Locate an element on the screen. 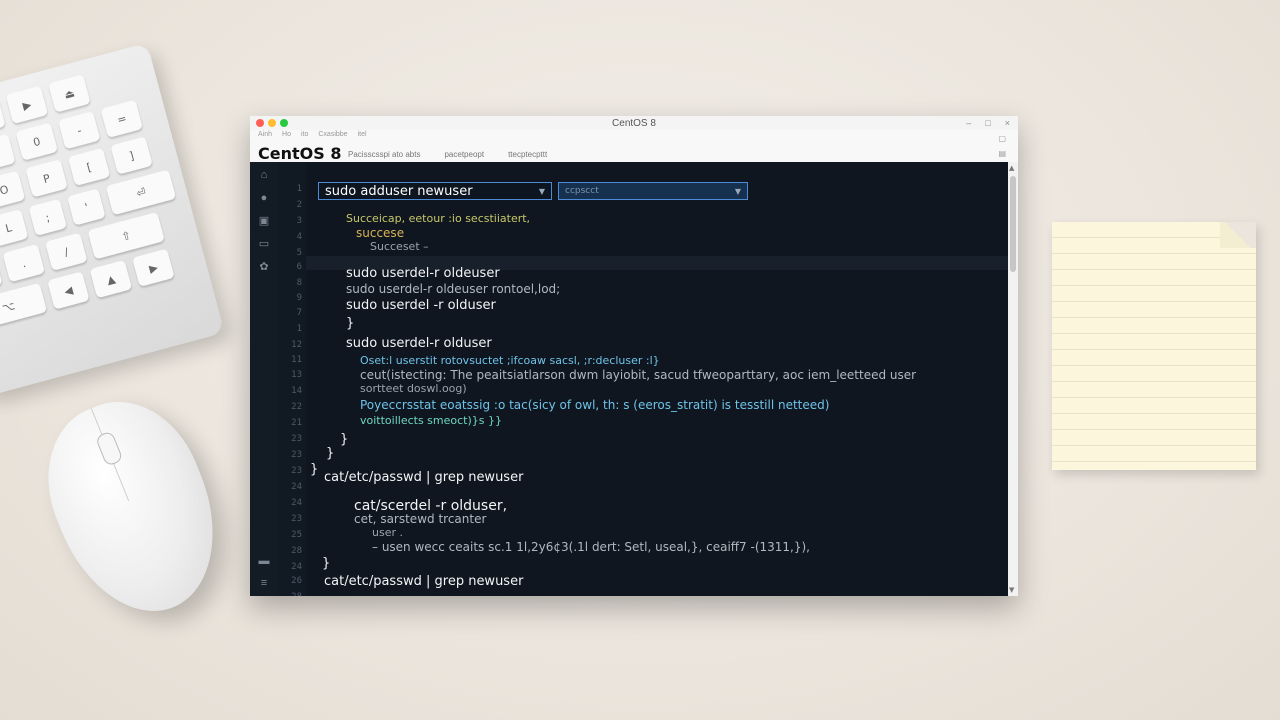  toolbar-tab: ttecptecpttt is located at coordinates (527, 154).